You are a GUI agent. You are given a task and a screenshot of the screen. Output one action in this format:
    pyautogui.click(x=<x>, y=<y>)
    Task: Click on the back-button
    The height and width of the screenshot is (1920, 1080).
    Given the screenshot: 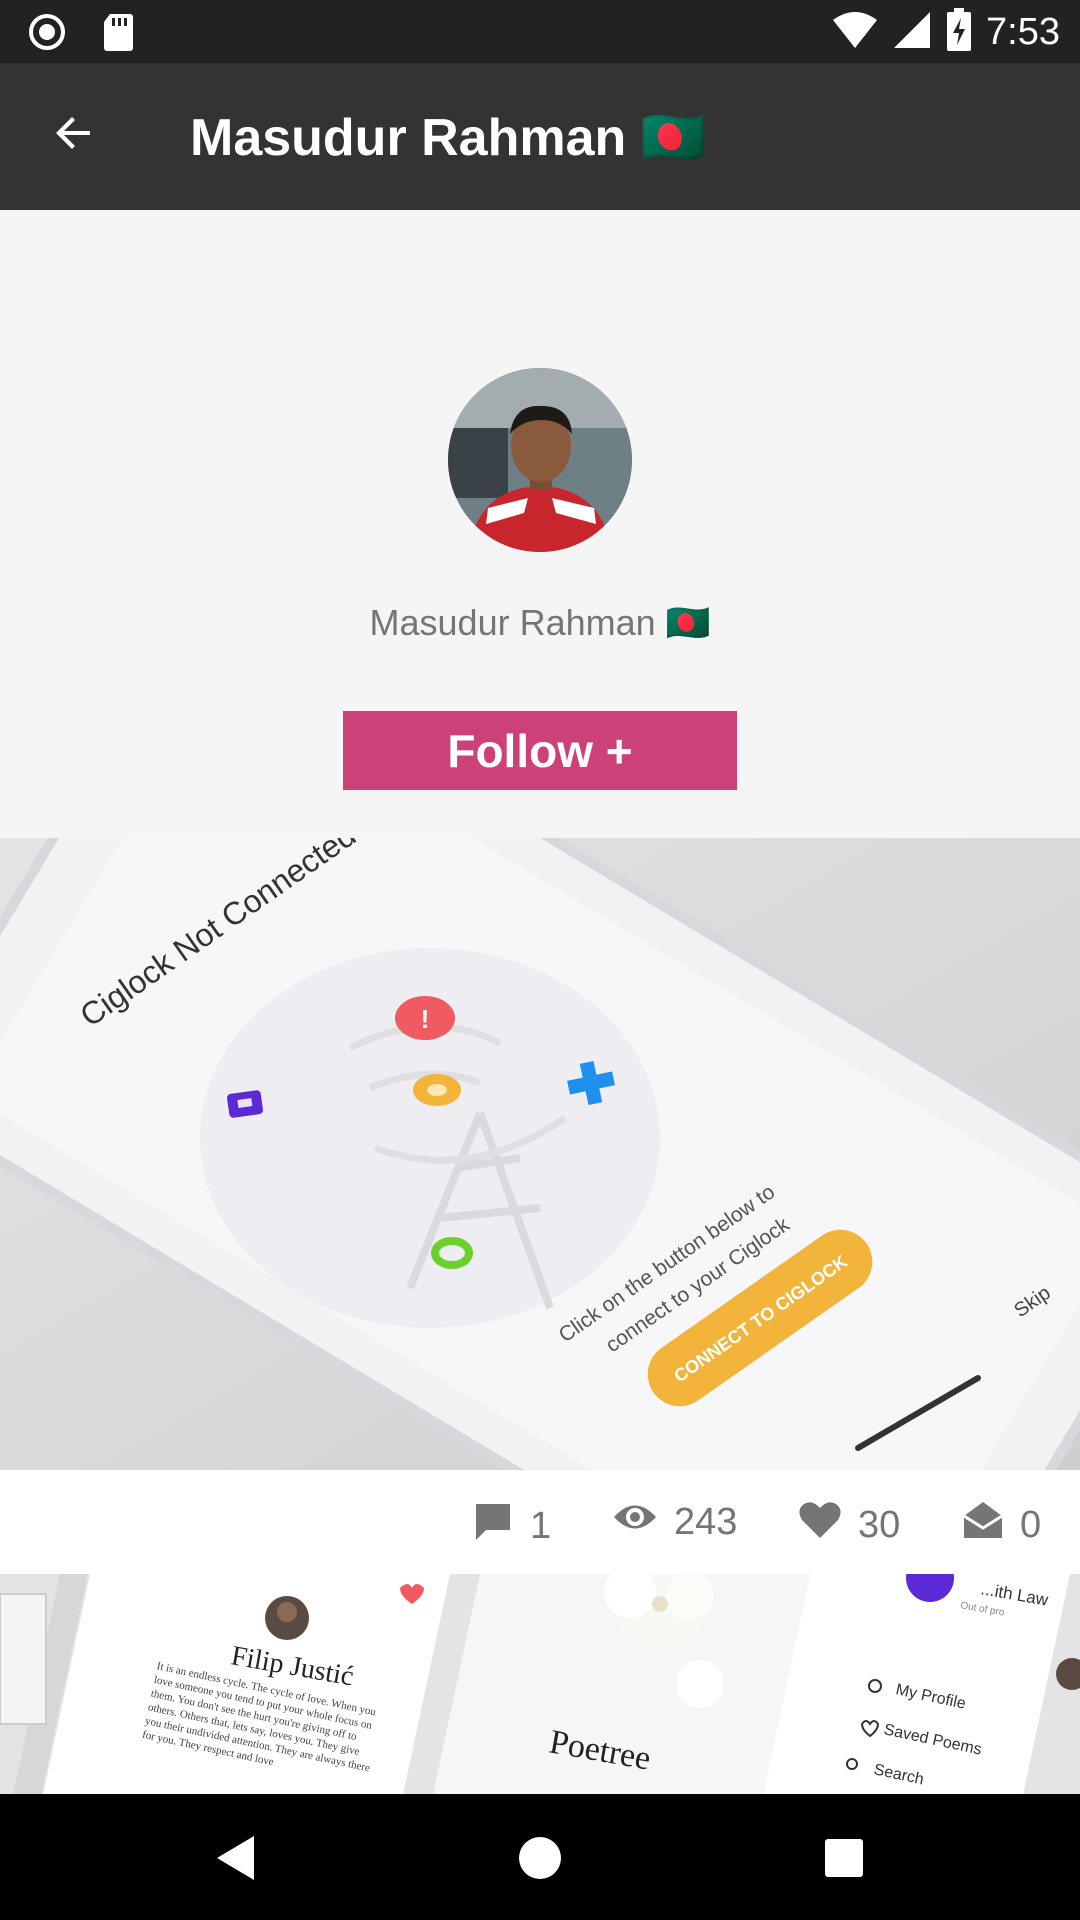 What is the action you would take?
    pyautogui.click(x=74, y=135)
    